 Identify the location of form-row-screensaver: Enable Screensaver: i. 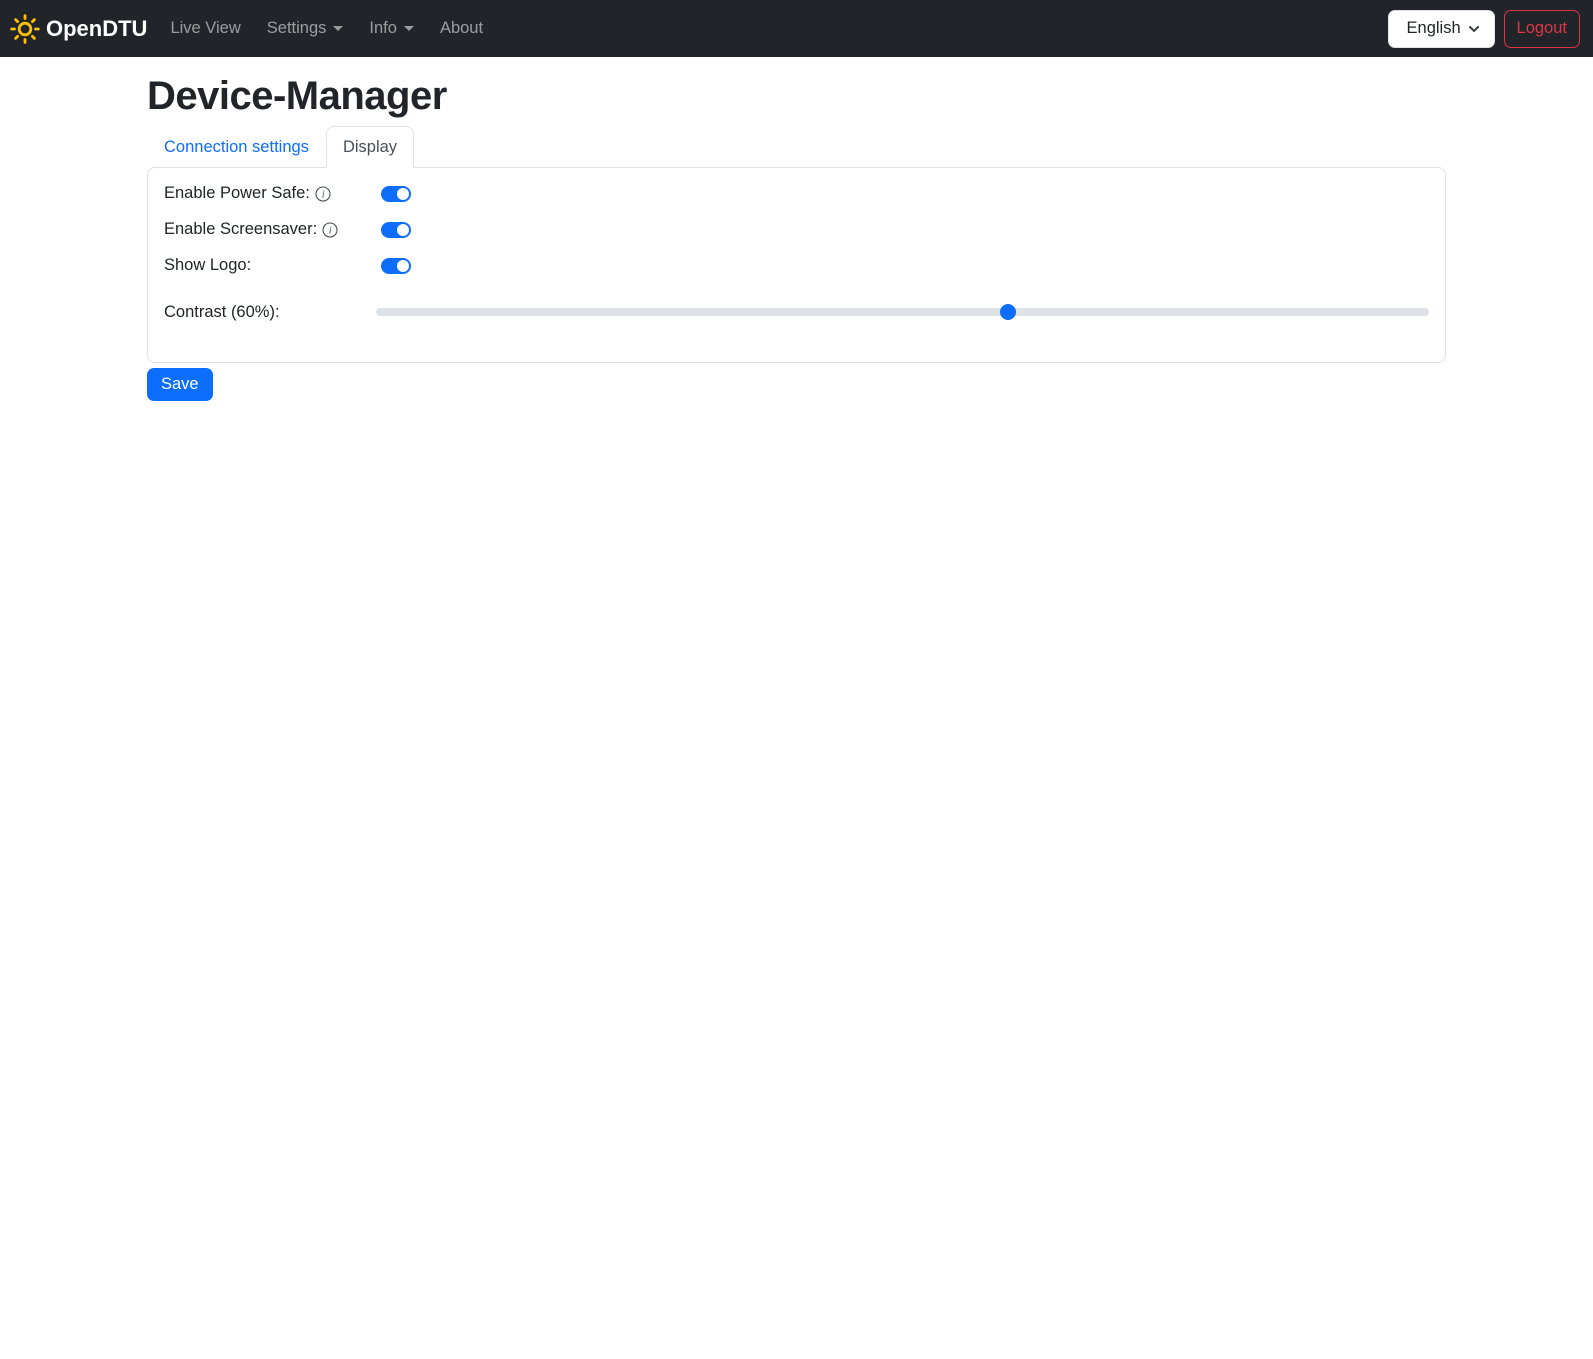
(796, 229).